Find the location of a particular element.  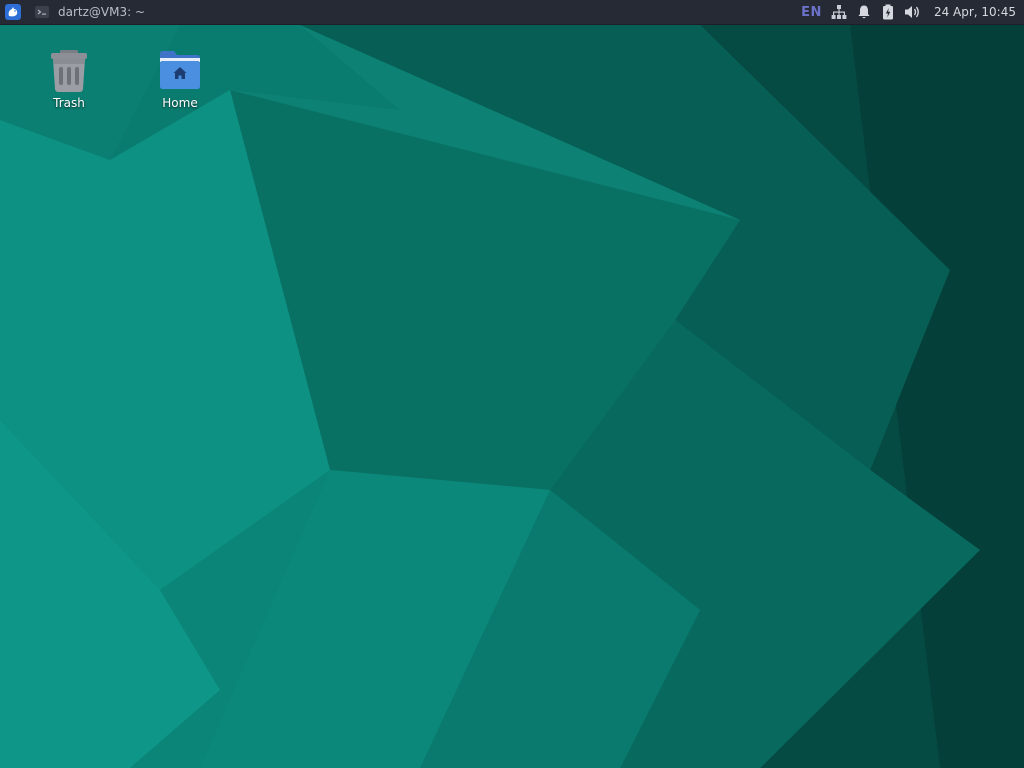

volume-button is located at coordinates (913, 12).